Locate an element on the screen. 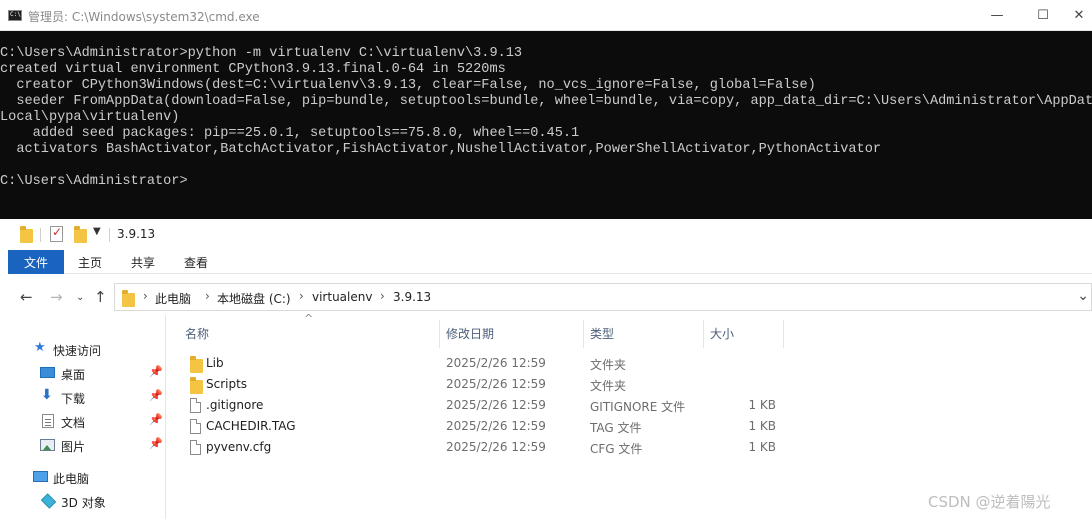  maximize-button: ☐ is located at coordinates (1043, 15).